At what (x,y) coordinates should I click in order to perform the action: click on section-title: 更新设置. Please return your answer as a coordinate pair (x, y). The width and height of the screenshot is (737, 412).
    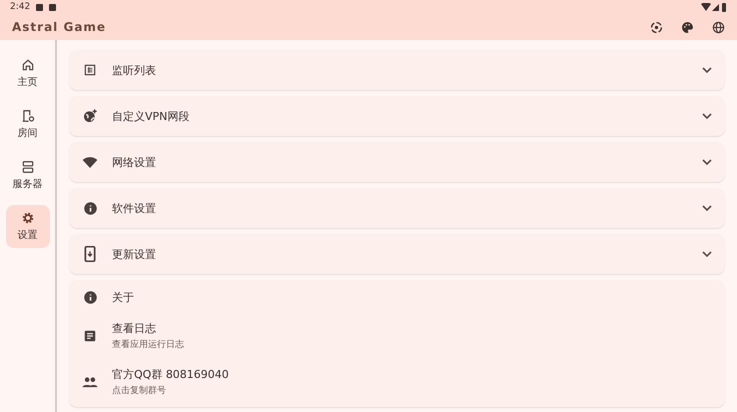
    Looking at the image, I should click on (134, 254).